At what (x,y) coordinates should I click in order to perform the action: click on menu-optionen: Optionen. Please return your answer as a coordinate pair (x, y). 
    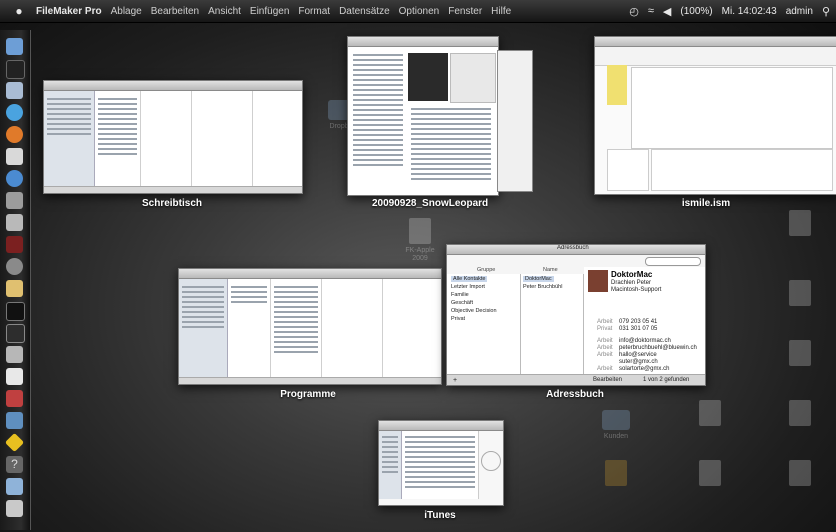
    Looking at the image, I should click on (419, 11).